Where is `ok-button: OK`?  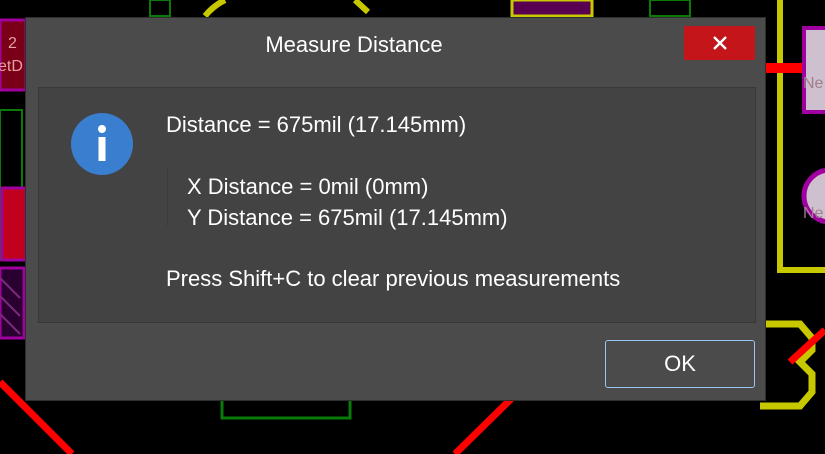
ok-button: OK is located at coordinates (680, 364).